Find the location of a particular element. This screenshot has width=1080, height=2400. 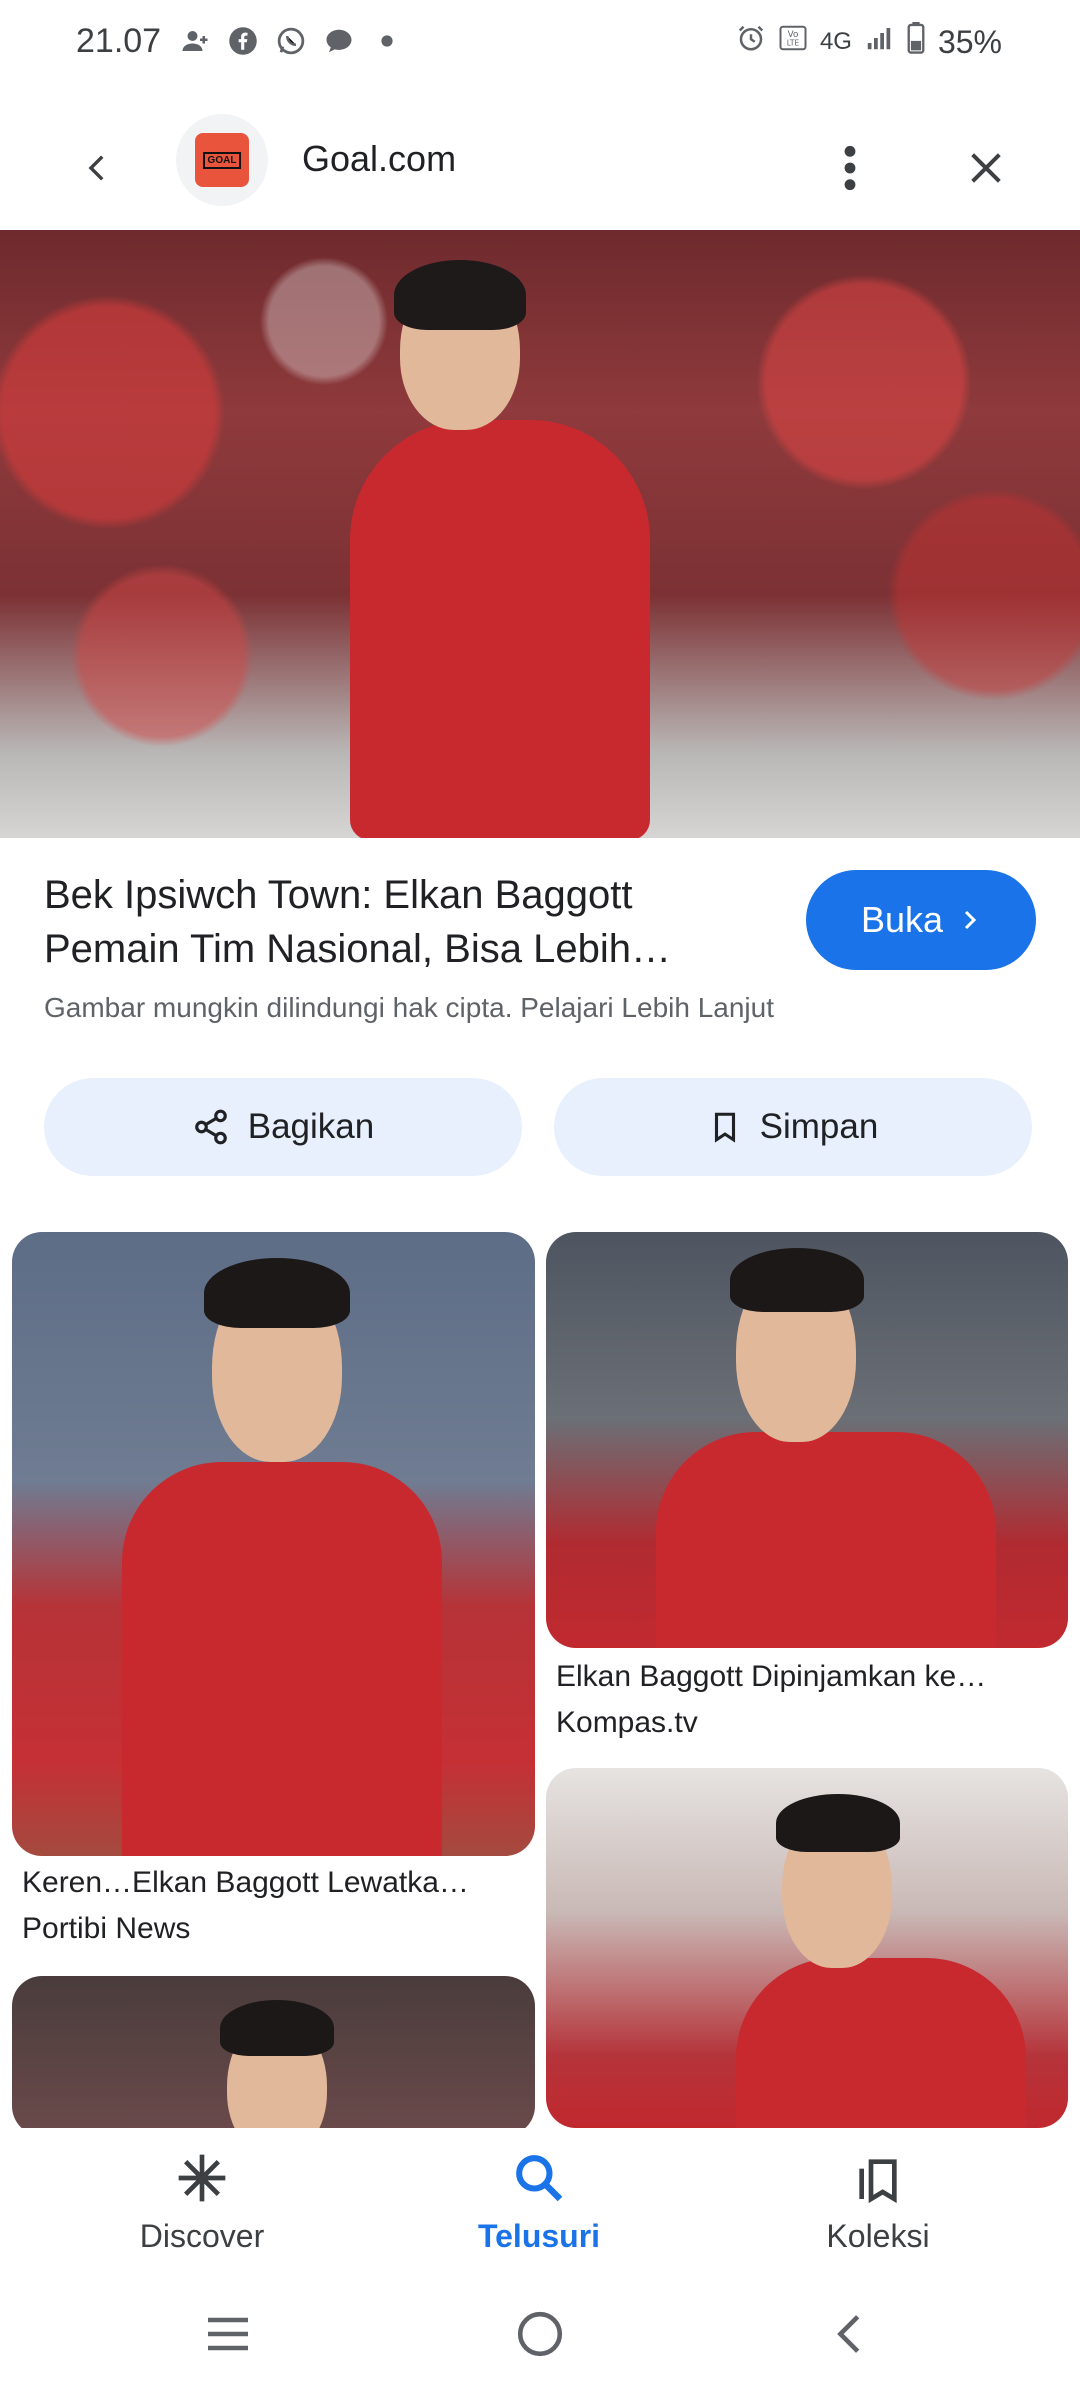

status-bar: 21.07 Vo LTE 4G 35% is located at coordinates (540, 45).